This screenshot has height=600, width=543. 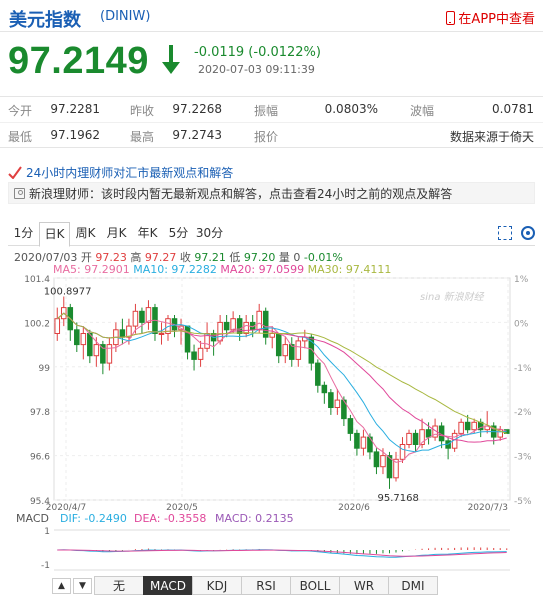 I want to click on macd-tick: 1, so click(x=47, y=532).